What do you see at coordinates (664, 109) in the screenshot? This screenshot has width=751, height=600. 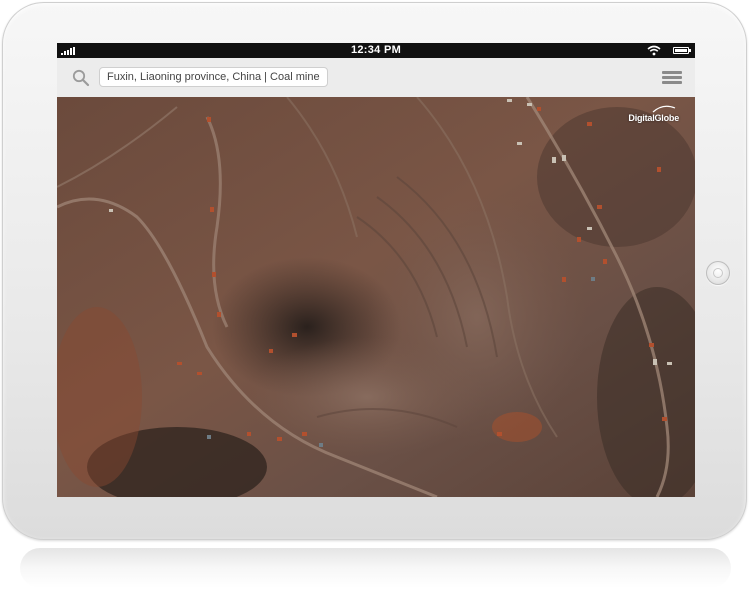 I see `digitalglobe-logo-icon` at bounding box center [664, 109].